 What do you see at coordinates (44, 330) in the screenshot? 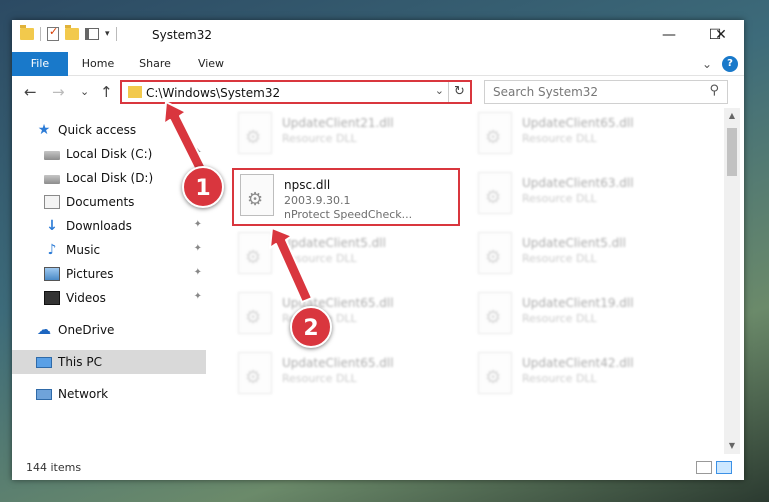
I see `cloud-icon: ☁` at bounding box center [44, 330].